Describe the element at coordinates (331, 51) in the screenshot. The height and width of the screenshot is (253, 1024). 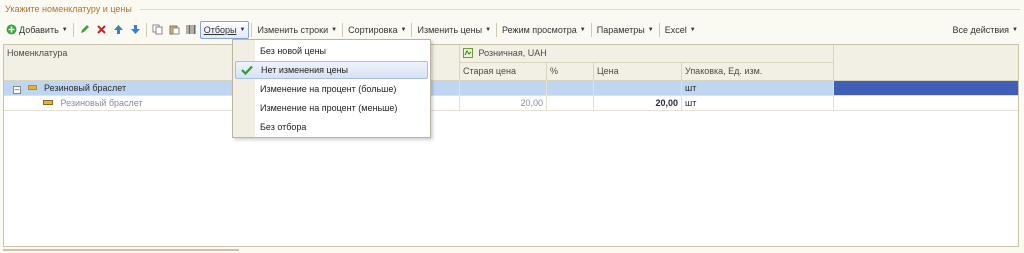
I see `menu-item-no-new-price: Без новой цены` at that location.